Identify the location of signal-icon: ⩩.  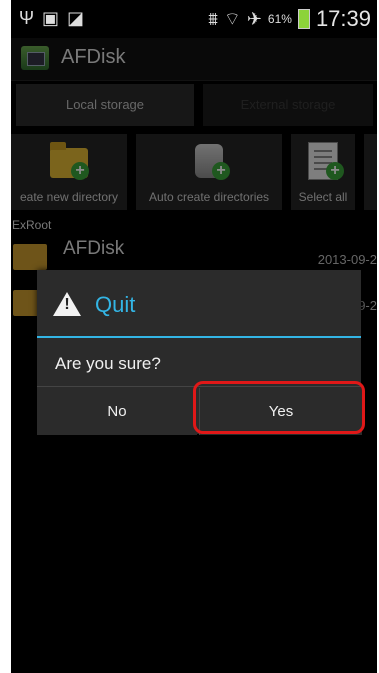
(213, 19).